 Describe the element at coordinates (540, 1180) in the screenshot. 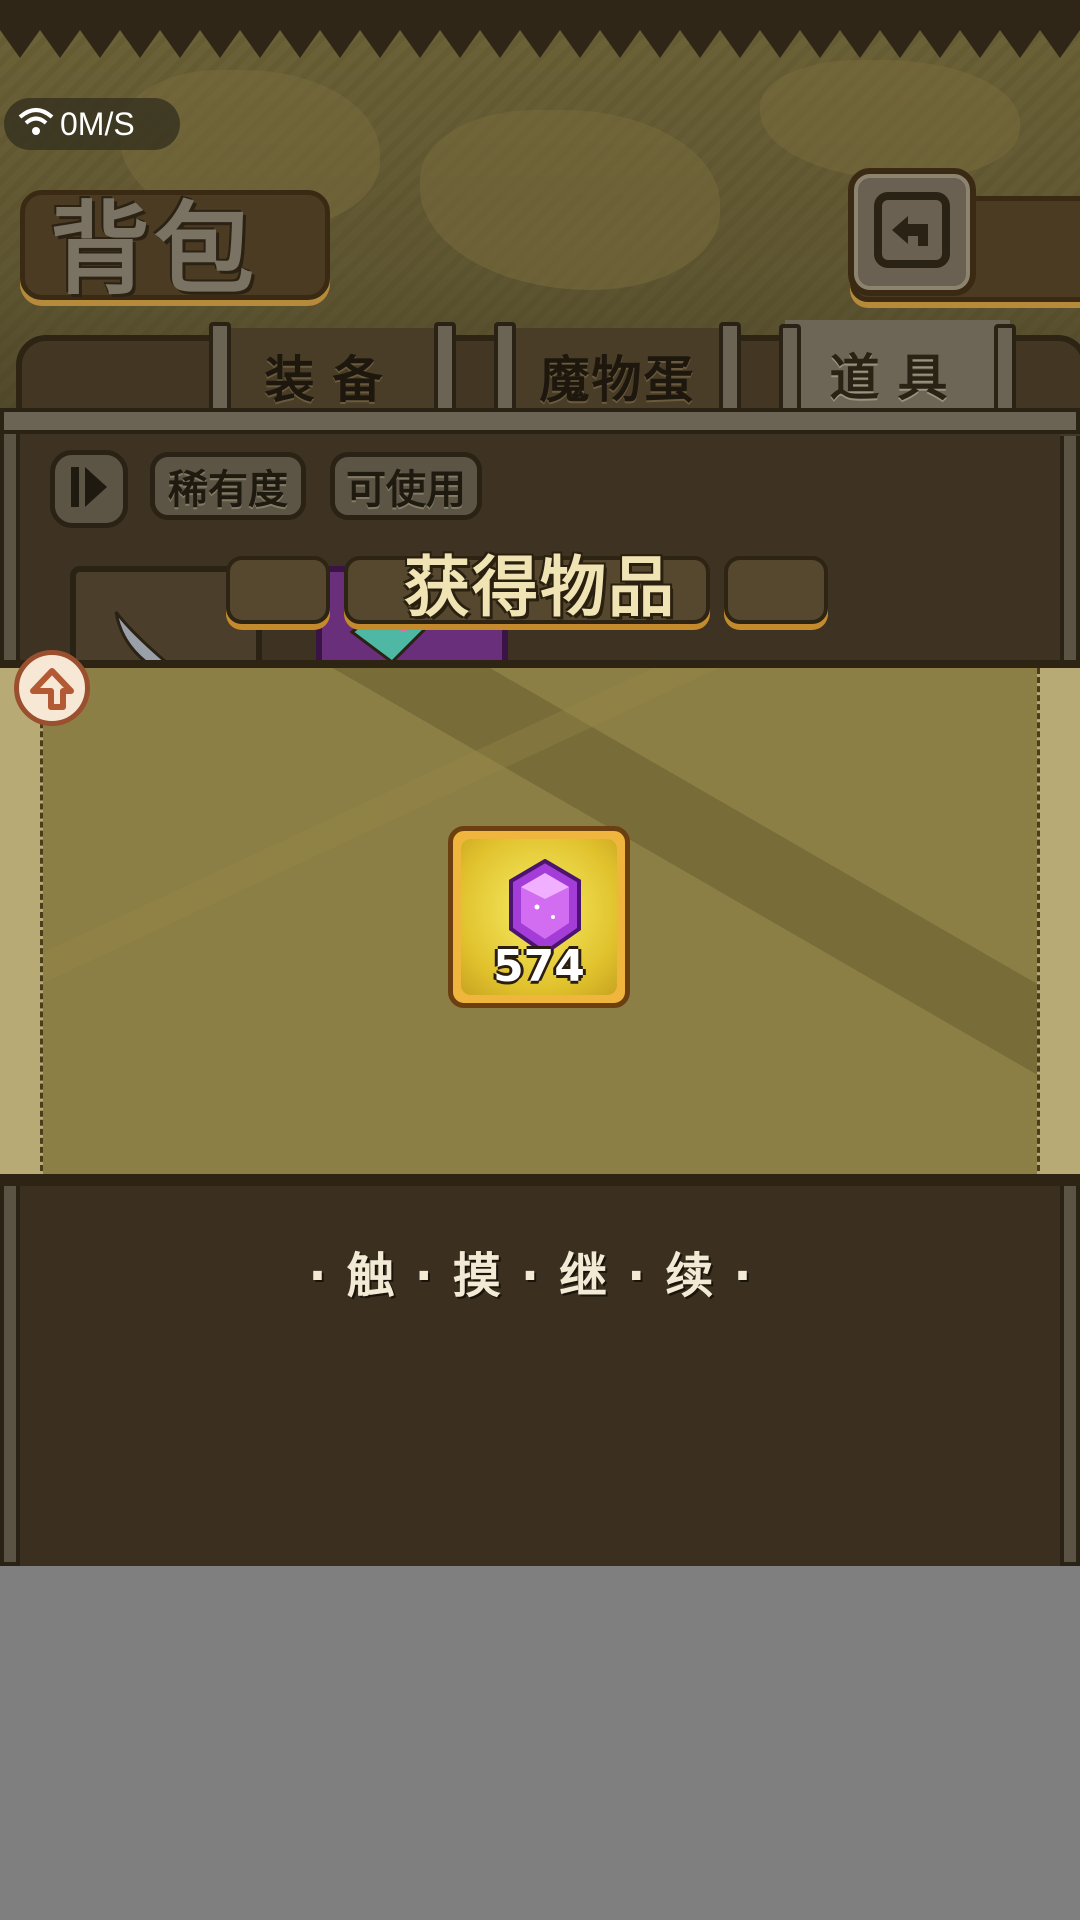

I see `band-bottom-edge` at that location.